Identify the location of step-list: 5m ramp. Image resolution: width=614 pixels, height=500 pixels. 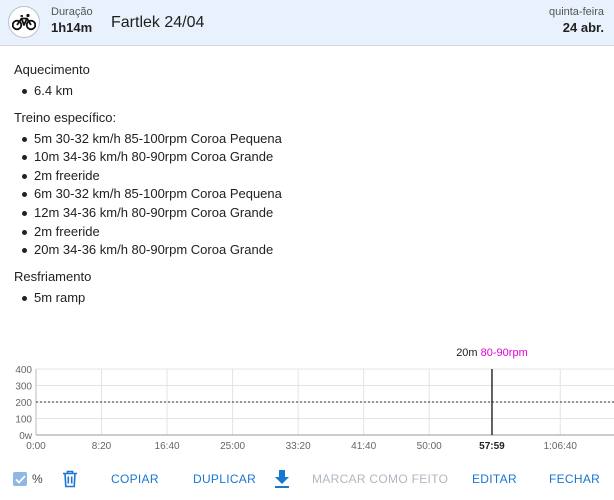
(148, 298).